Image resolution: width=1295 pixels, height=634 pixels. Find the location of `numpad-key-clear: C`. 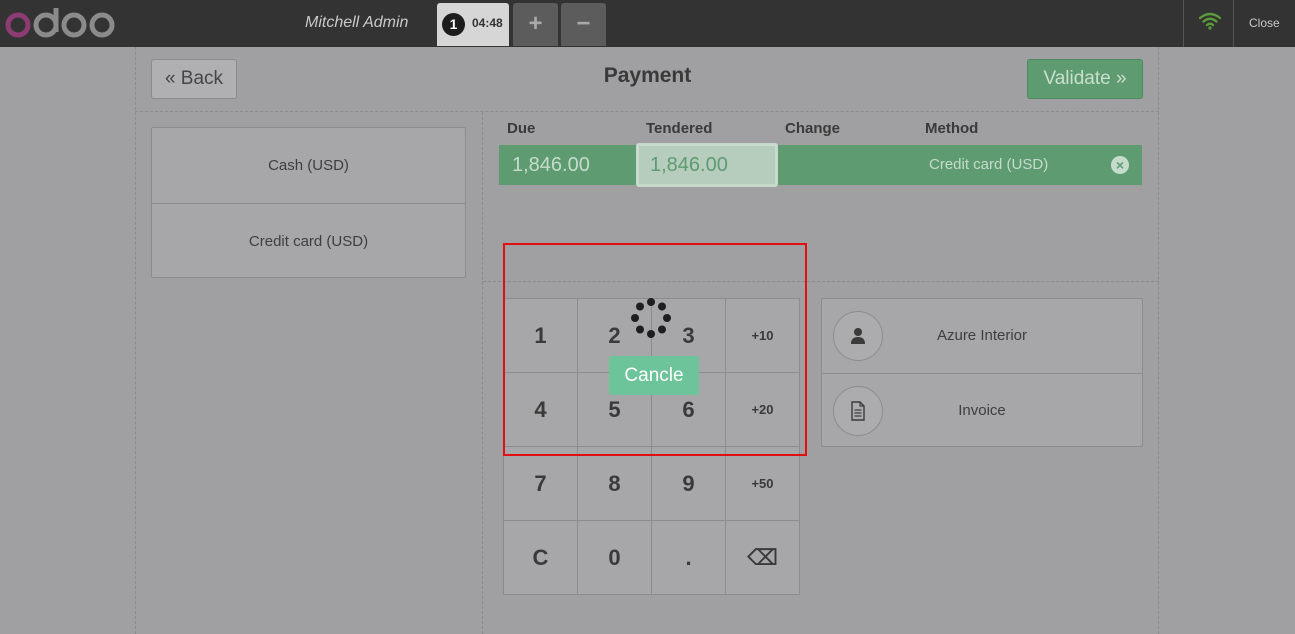

numpad-key-clear: C is located at coordinates (541, 557).